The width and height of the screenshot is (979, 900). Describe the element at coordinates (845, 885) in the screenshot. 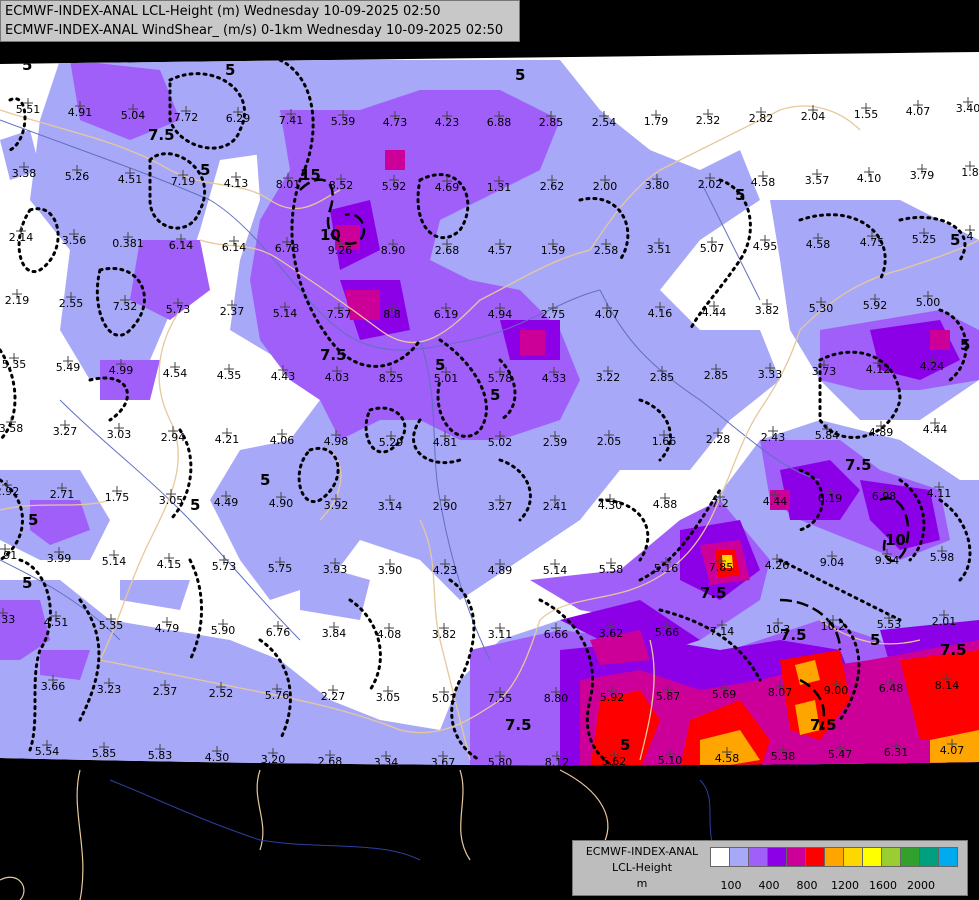

I see `legend-tick-label: 1200` at that location.